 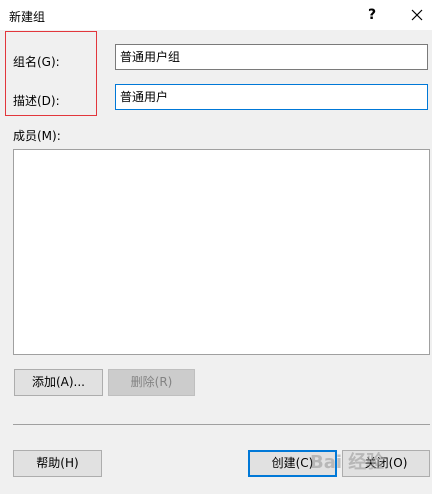 I want to click on members-label: 成员(M):, so click(x=37, y=136).